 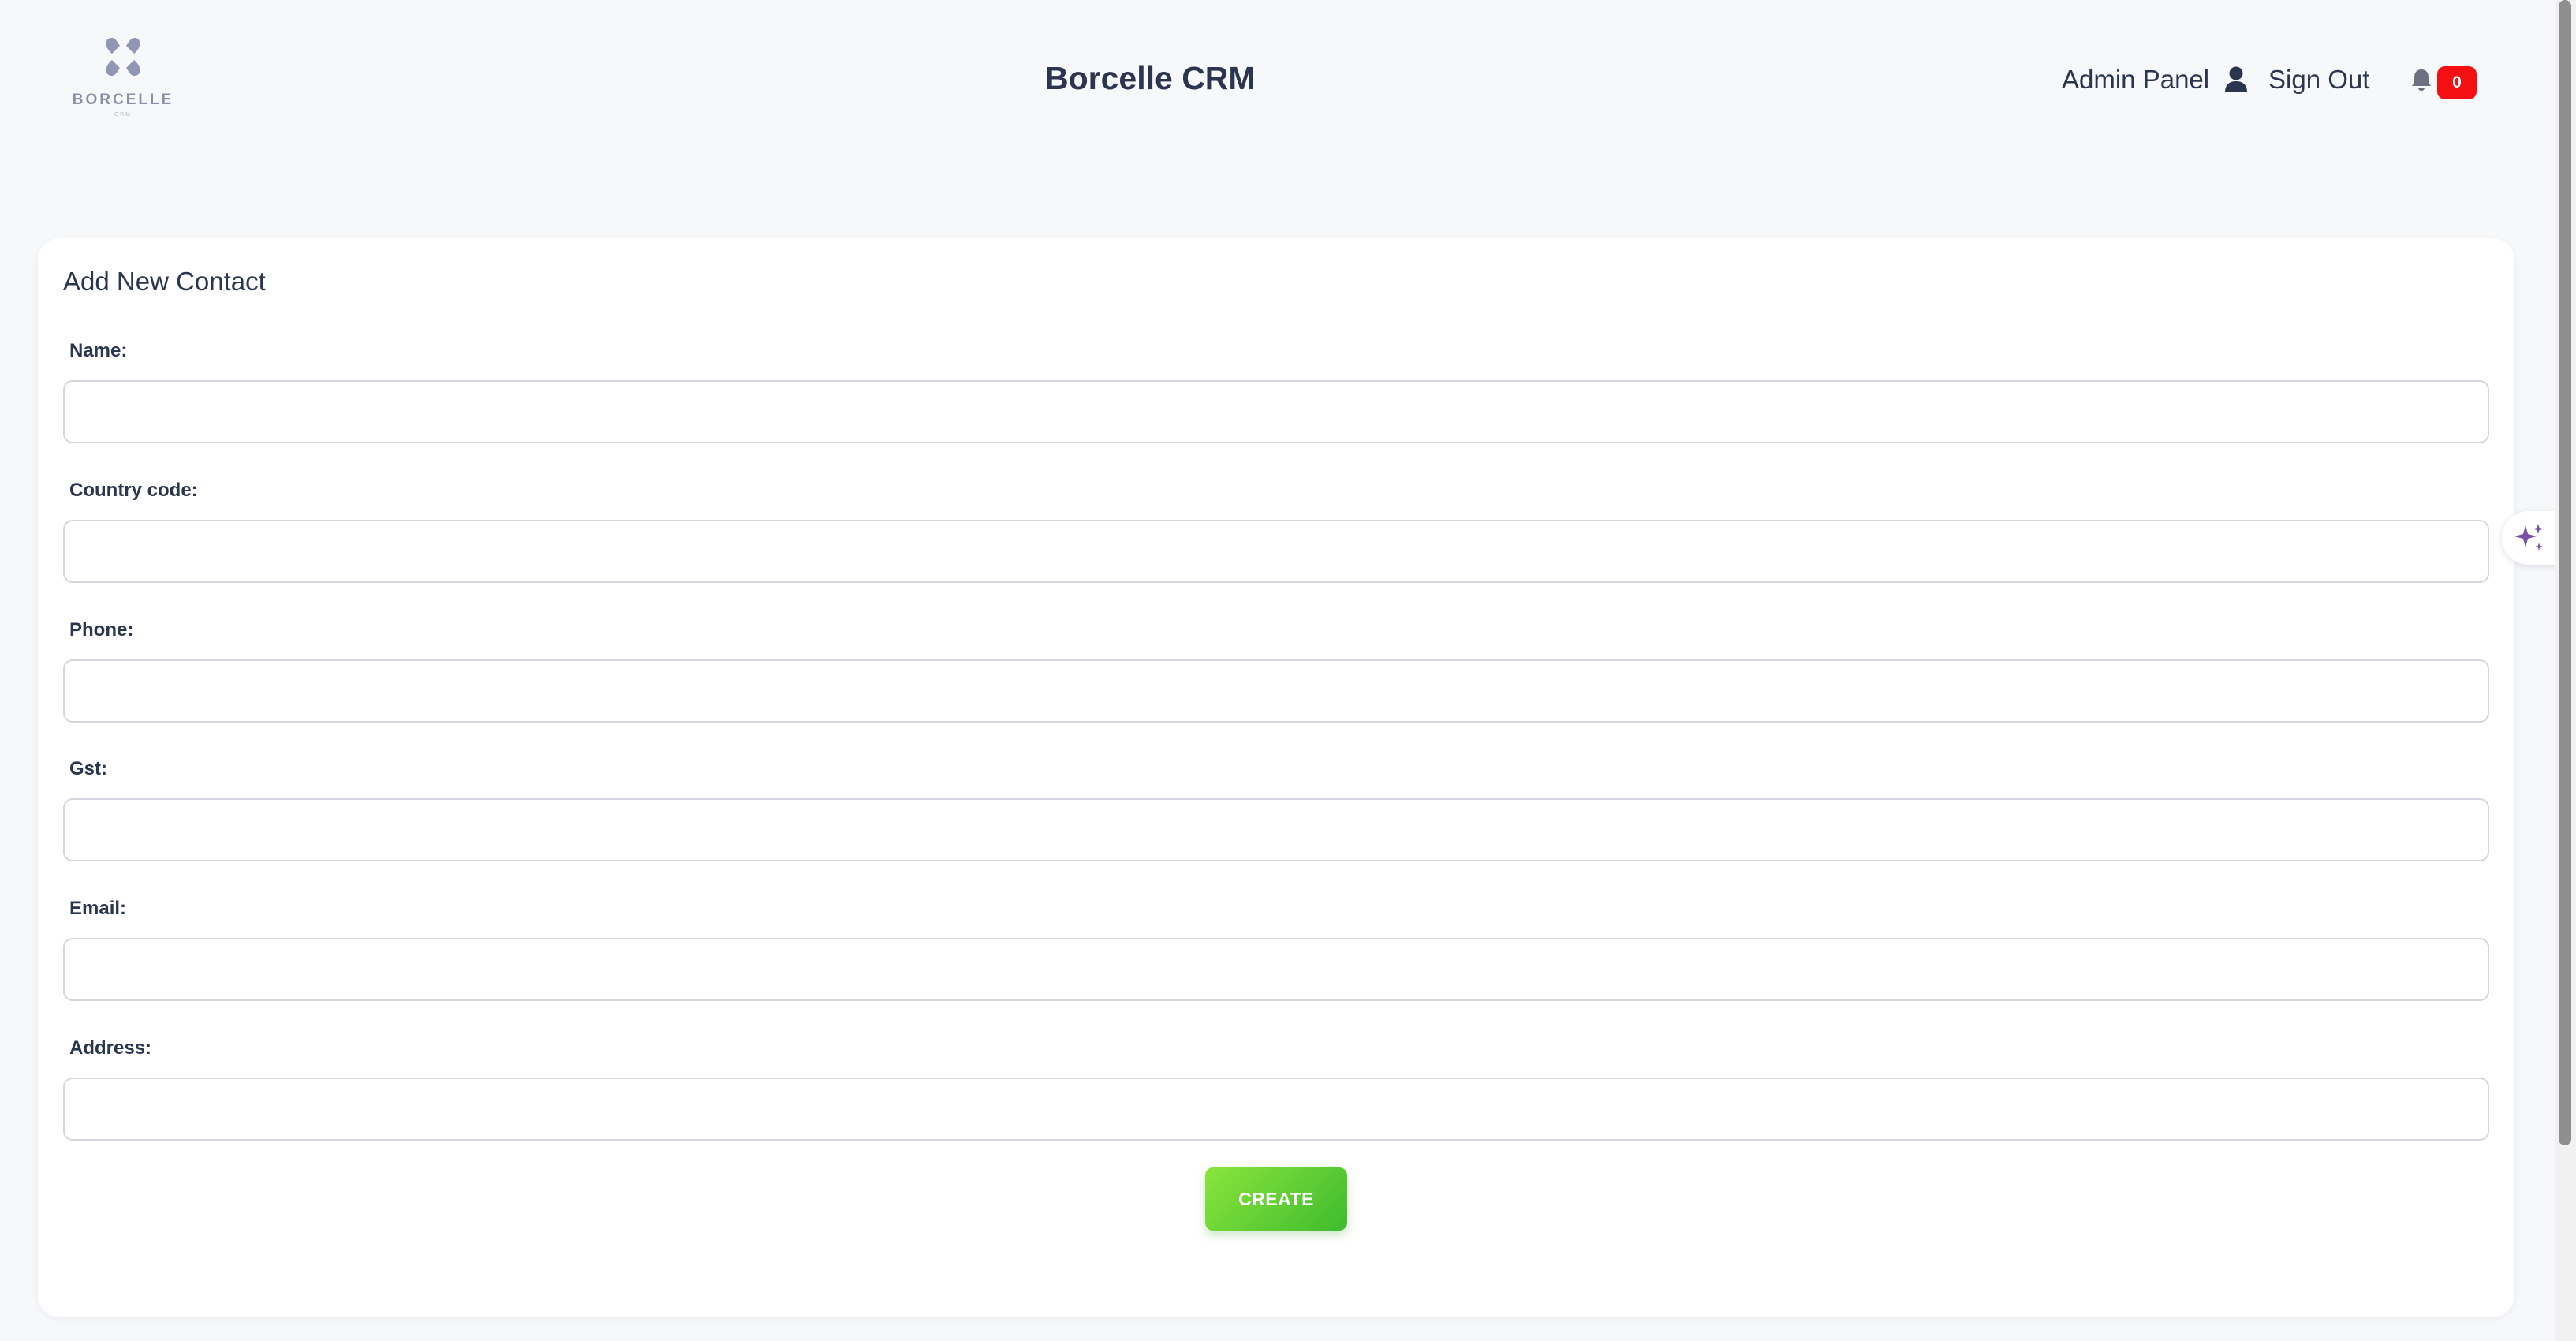 What do you see at coordinates (2565, 572) in the screenshot?
I see `scrollbar-thumb` at bounding box center [2565, 572].